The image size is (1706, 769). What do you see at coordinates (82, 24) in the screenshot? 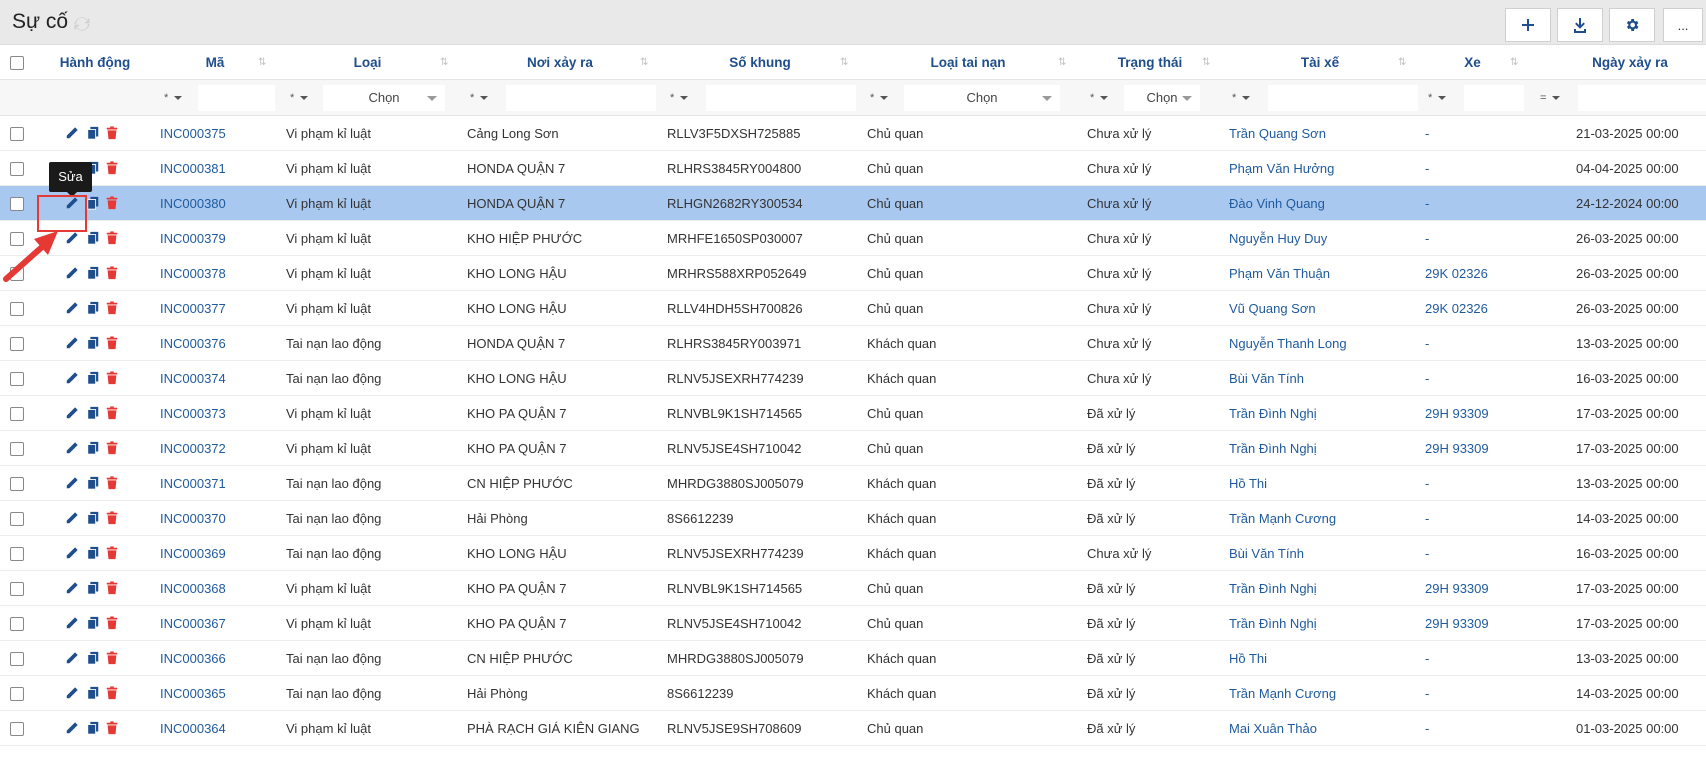
I see `refresh-icon` at bounding box center [82, 24].